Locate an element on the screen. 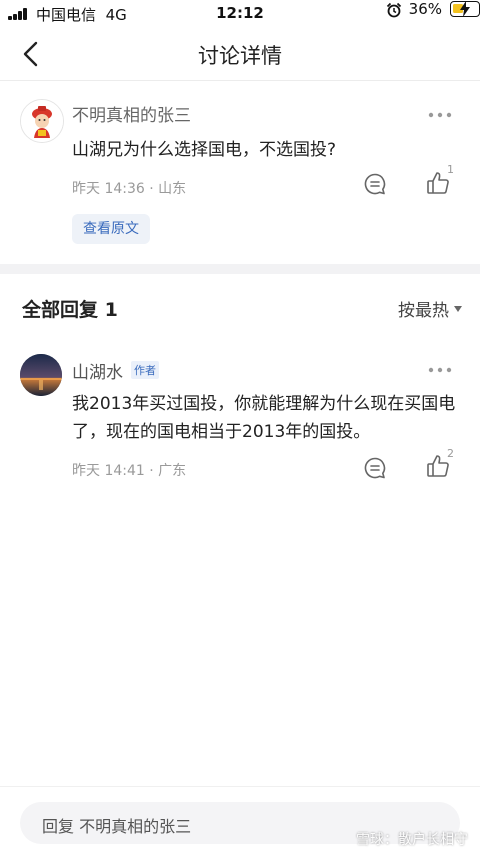 The width and height of the screenshot is (480, 855). replies-count-title: 全部回复 1 is located at coordinates (70, 310).